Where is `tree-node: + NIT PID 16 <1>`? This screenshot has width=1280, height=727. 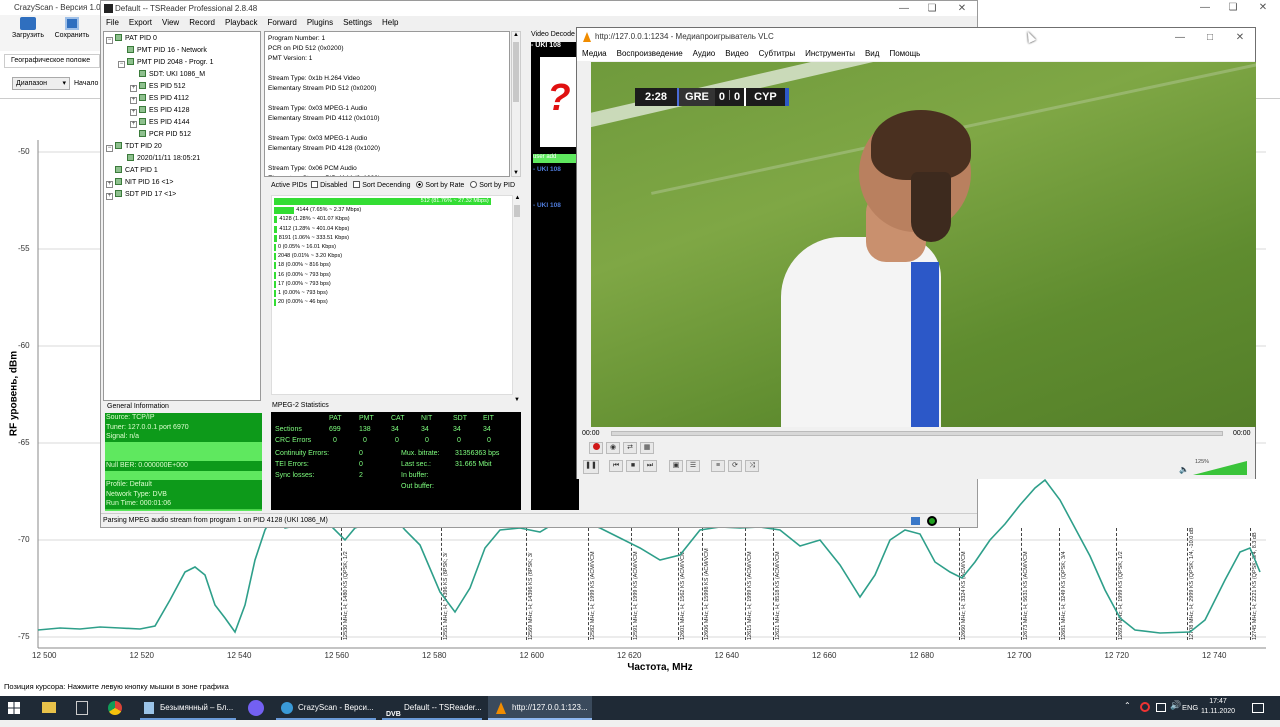
tree-node: + NIT PID 16 <1> is located at coordinates (182, 183).